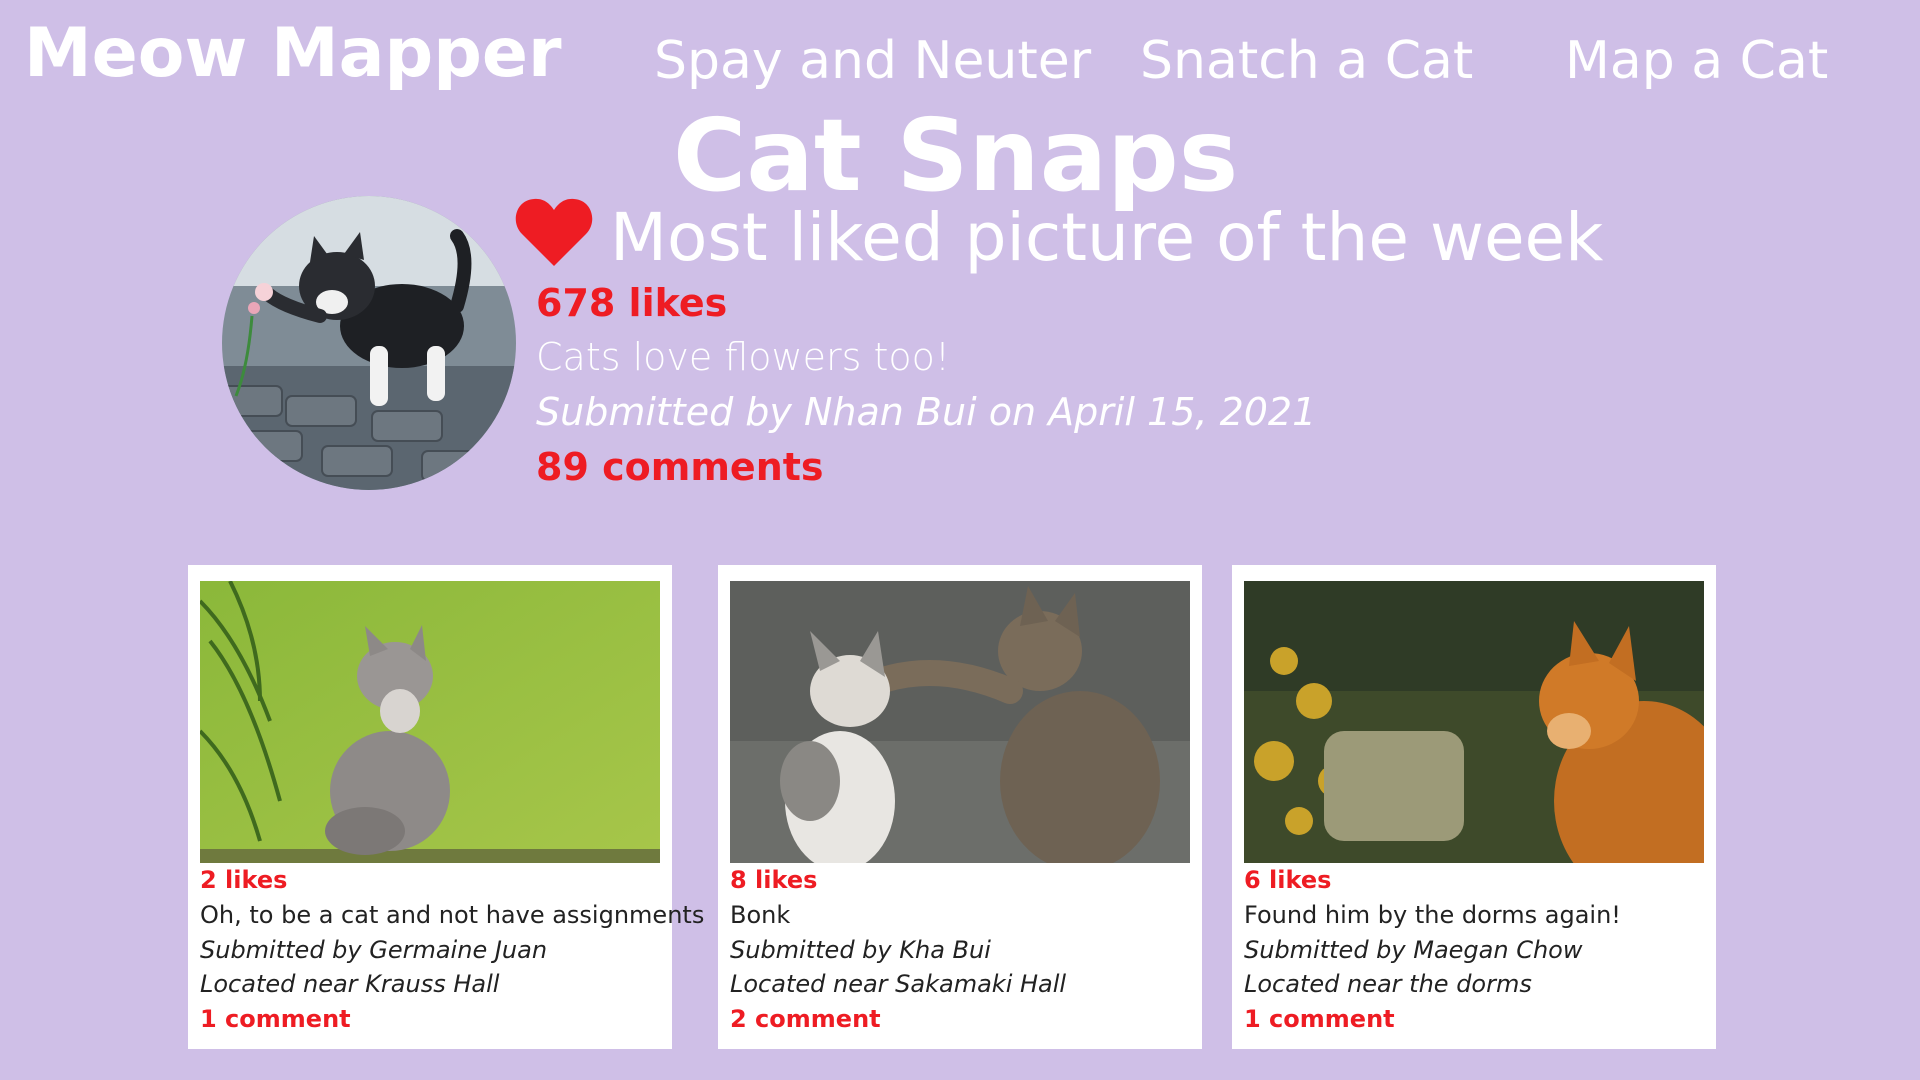 This screenshot has height=1080, width=1920. Describe the element at coordinates (1388, 984) in the screenshot. I see `card-location: Located near the dorms` at that location.